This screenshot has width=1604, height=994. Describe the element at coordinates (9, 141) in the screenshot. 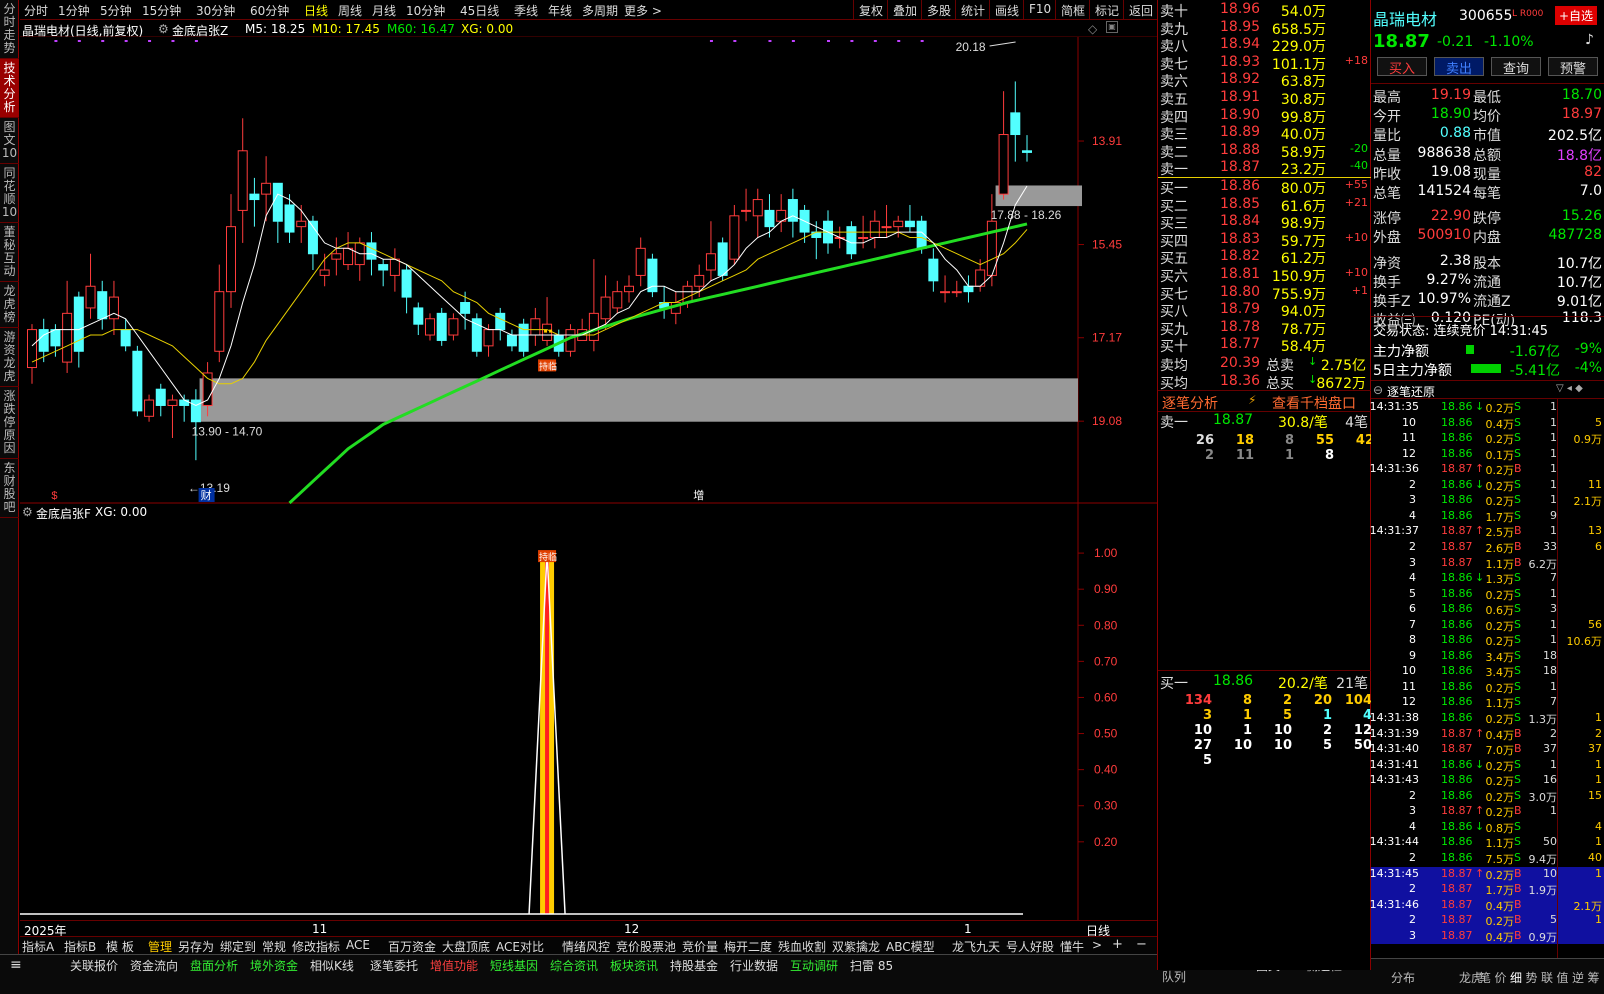

I see `sidebar-tab: 图文10` at that location.